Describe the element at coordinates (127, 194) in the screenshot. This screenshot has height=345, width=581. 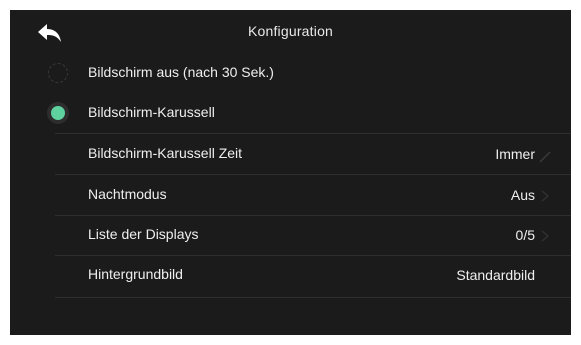
I see `setting-label: Nachtmodus` at that location.